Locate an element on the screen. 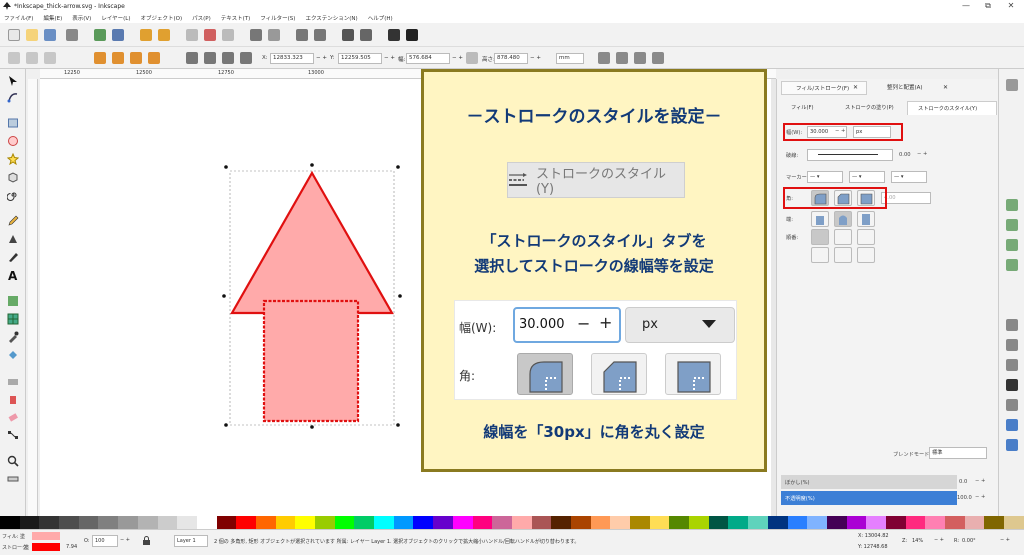 This screenshot has width=1024, height=555. stroke-swatch is located at coordinates (46, 547).